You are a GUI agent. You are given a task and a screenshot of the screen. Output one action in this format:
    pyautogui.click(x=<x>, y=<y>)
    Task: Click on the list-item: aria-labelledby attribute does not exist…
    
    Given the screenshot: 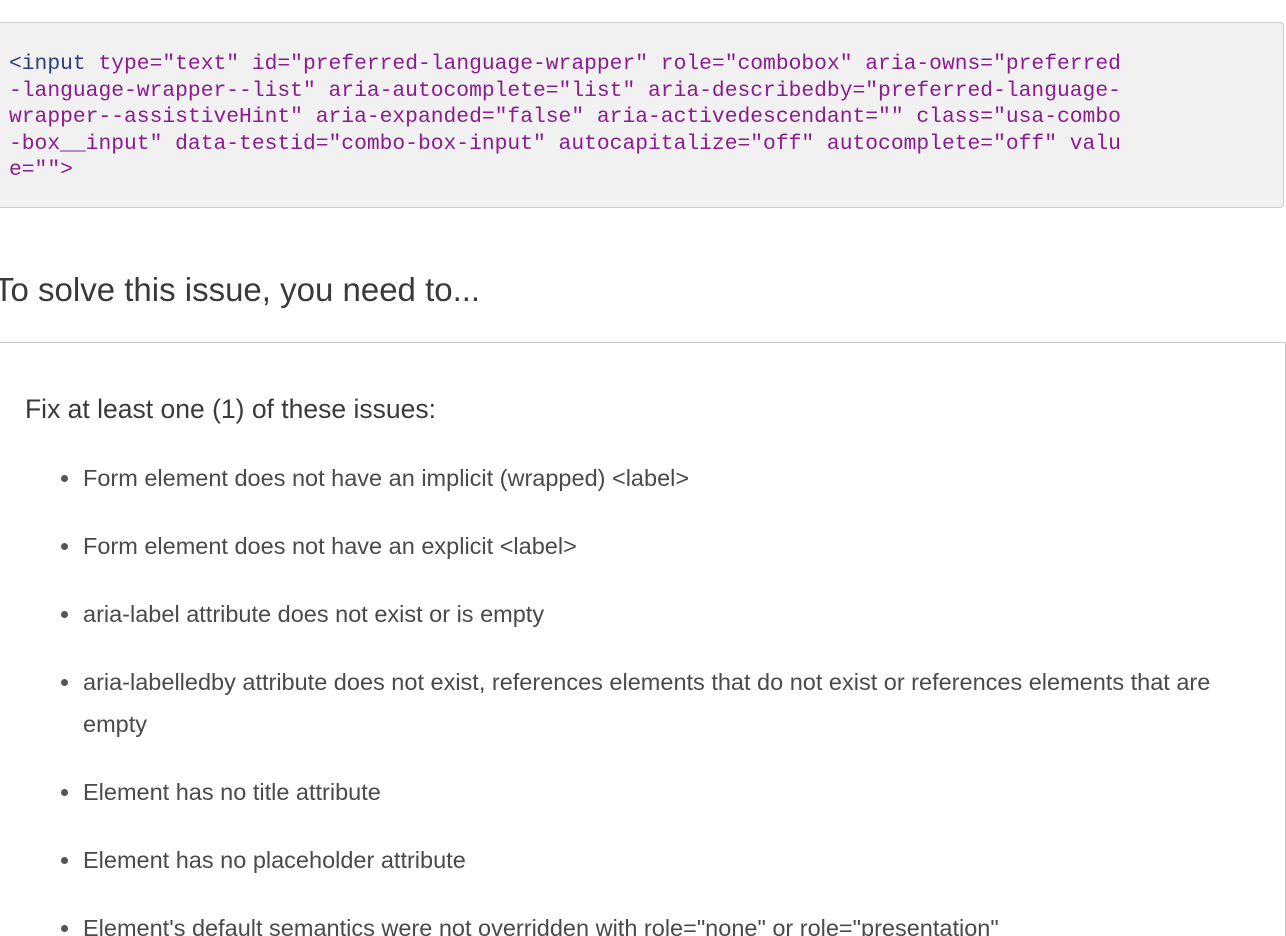 What is the action you would take?
    pyautogui.click(x=657, y=703)
    